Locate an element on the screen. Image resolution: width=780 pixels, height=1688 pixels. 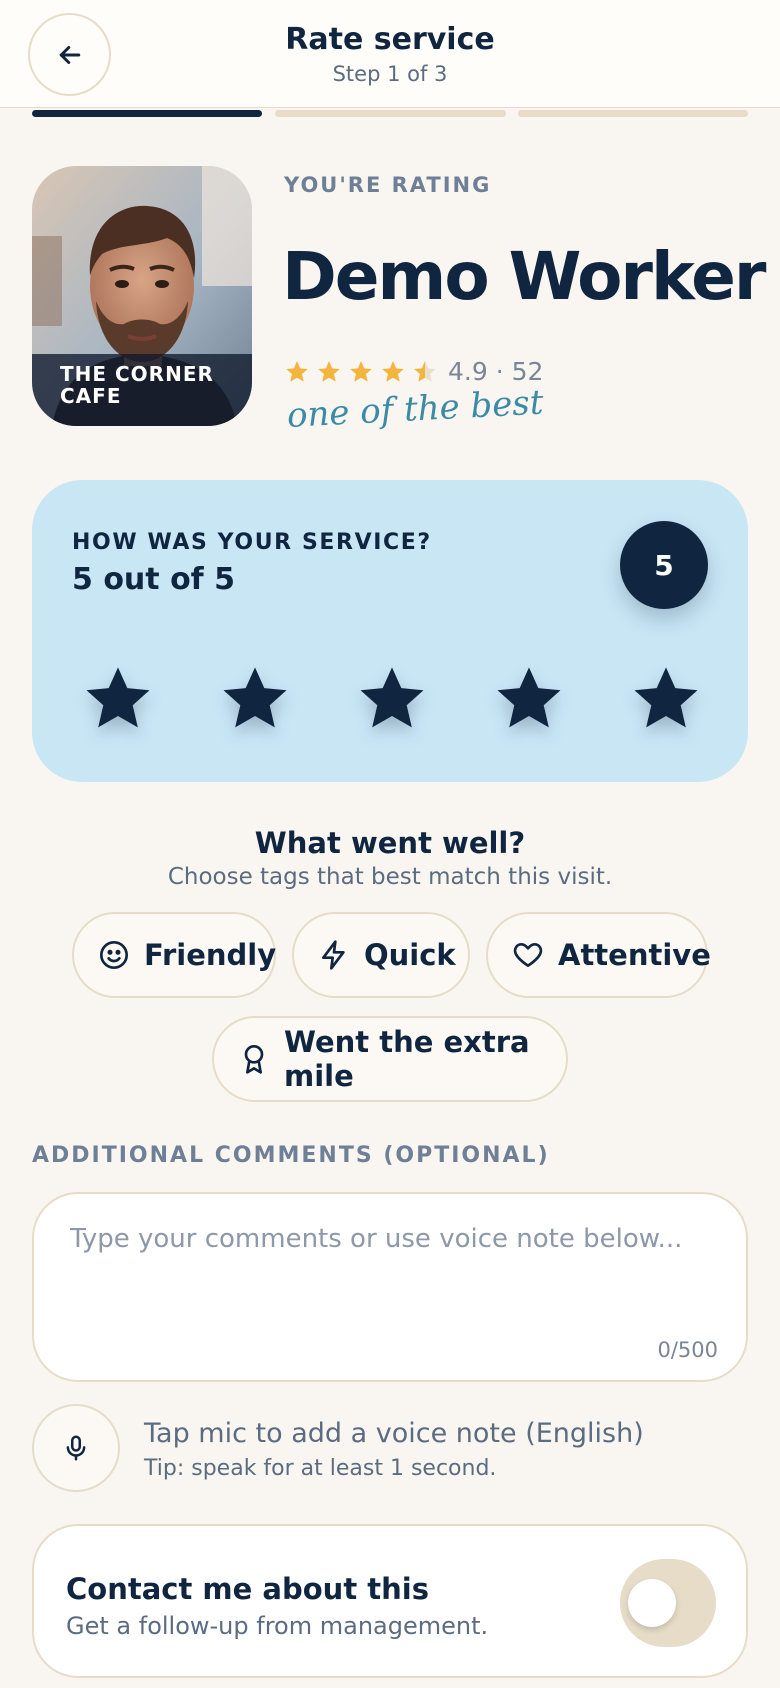
contact-subtitle: Get a follow-up from management. is located at coordinates (277, 1626).